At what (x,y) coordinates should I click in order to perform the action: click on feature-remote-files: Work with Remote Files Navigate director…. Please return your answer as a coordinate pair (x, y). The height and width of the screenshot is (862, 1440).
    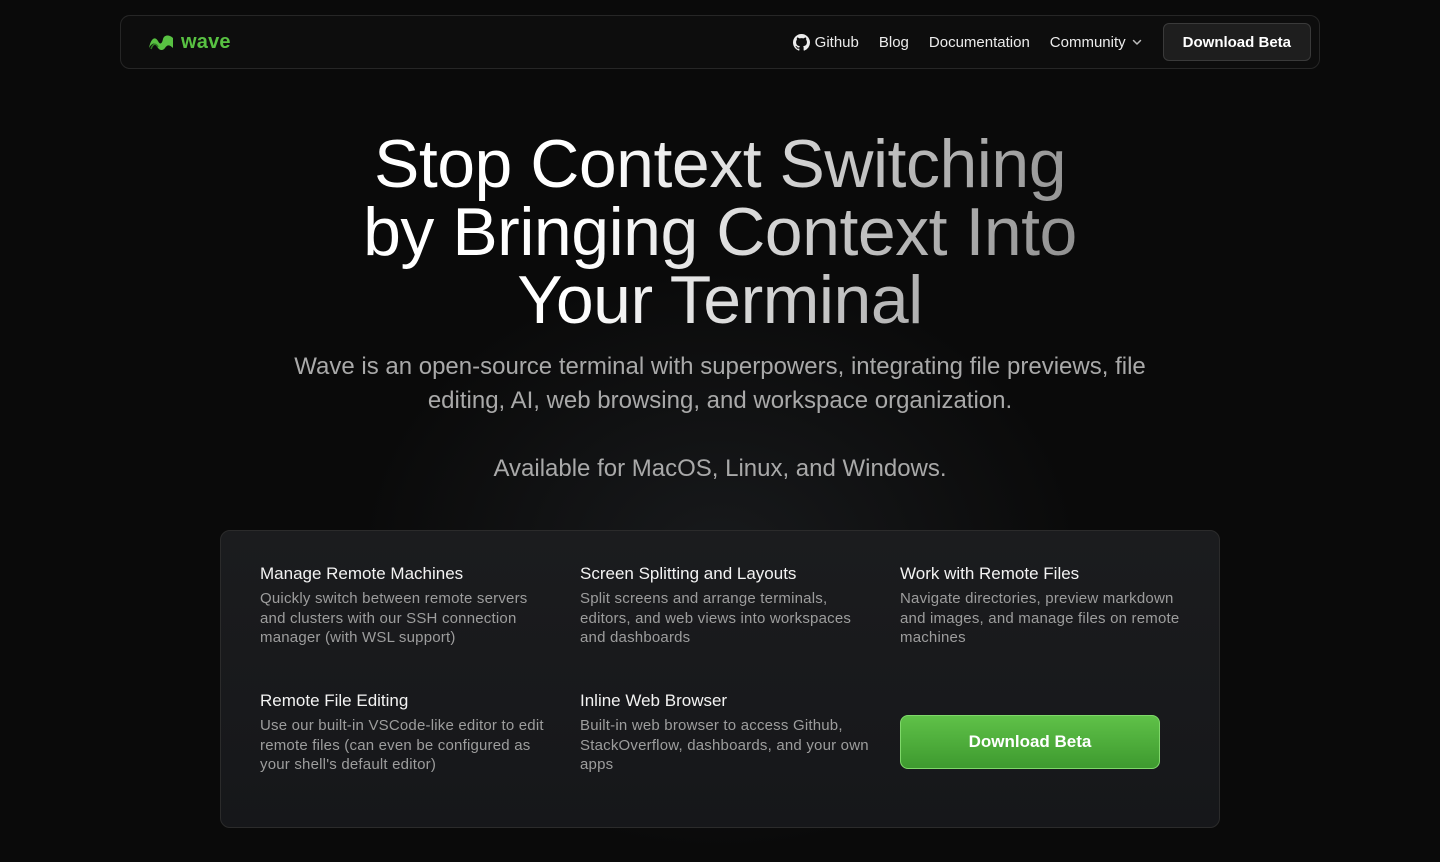
    Looking at the image, I should click on (1045, 605).